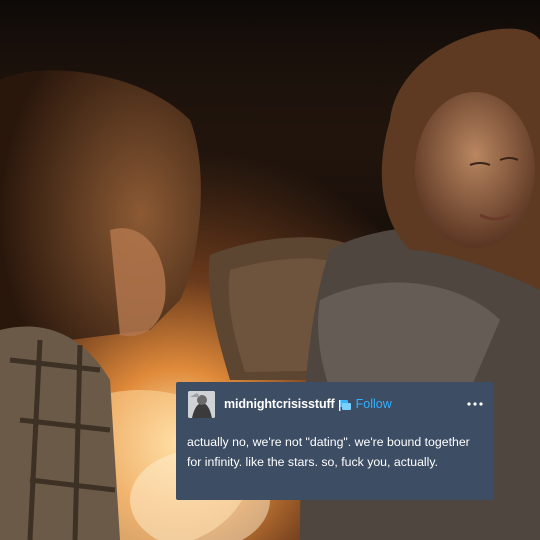 This screenshot has width=540, height=540. What do you see at coordinates (279, 404) in the screenshot?
I see `username-link: midnightcrisisstuff` at bounding box center [279, 404].